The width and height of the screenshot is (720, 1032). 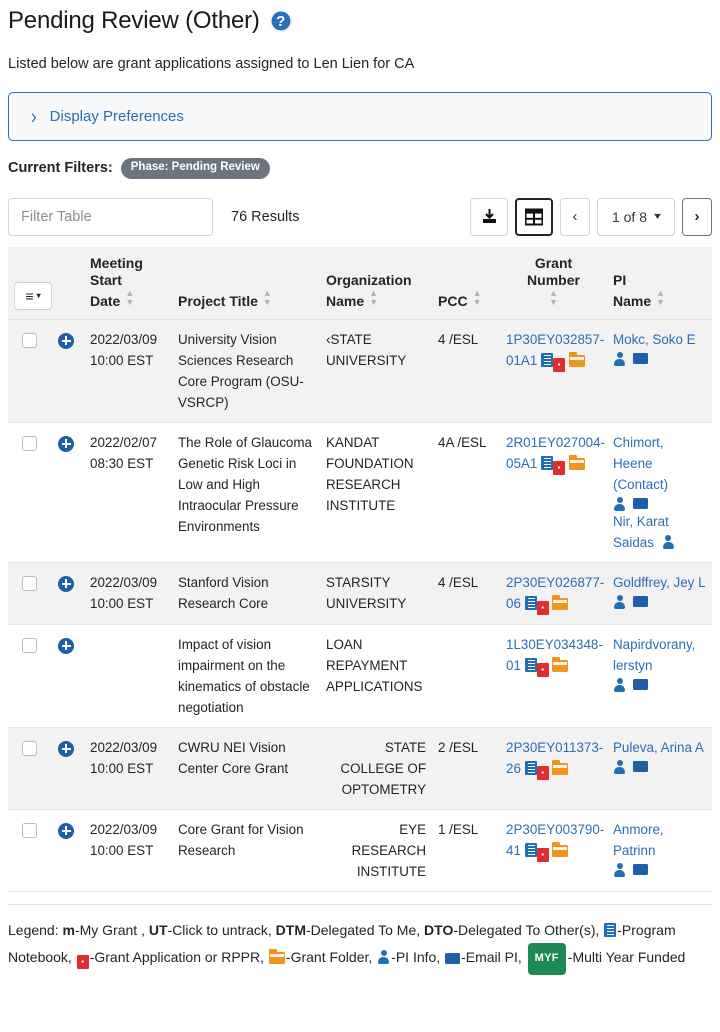 I want to click on prev-page-button: ‹, so click(x=575, y=216).